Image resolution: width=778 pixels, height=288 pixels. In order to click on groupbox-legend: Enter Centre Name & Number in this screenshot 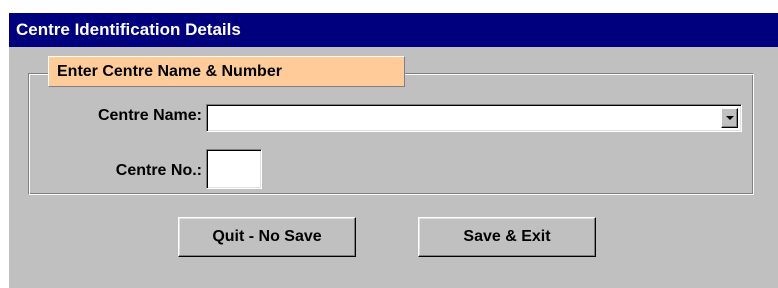, I will do `click(226, 71)`.